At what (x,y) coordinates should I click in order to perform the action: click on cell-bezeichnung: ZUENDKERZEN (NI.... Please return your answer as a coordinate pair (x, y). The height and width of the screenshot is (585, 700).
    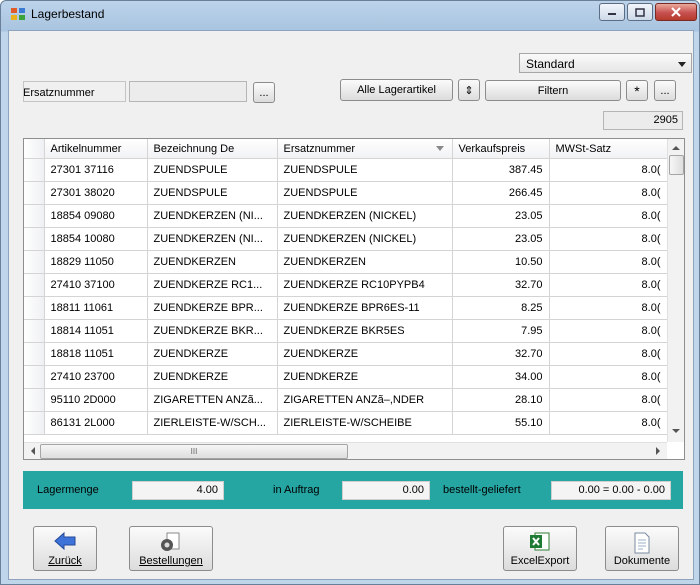
    Looking at the image, I should click on (212, 239).